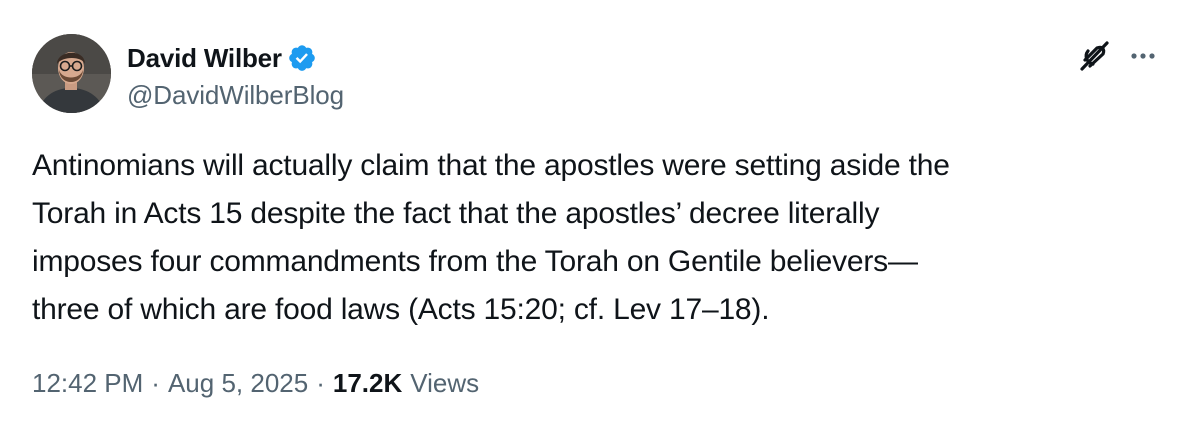 The width and height of the screenshot is (1190, 440). What do you see at coordinates (238, 383) in the screenshot?
I see `tweet-date: Aug 5, 2025` at bounding box center [238, 383].